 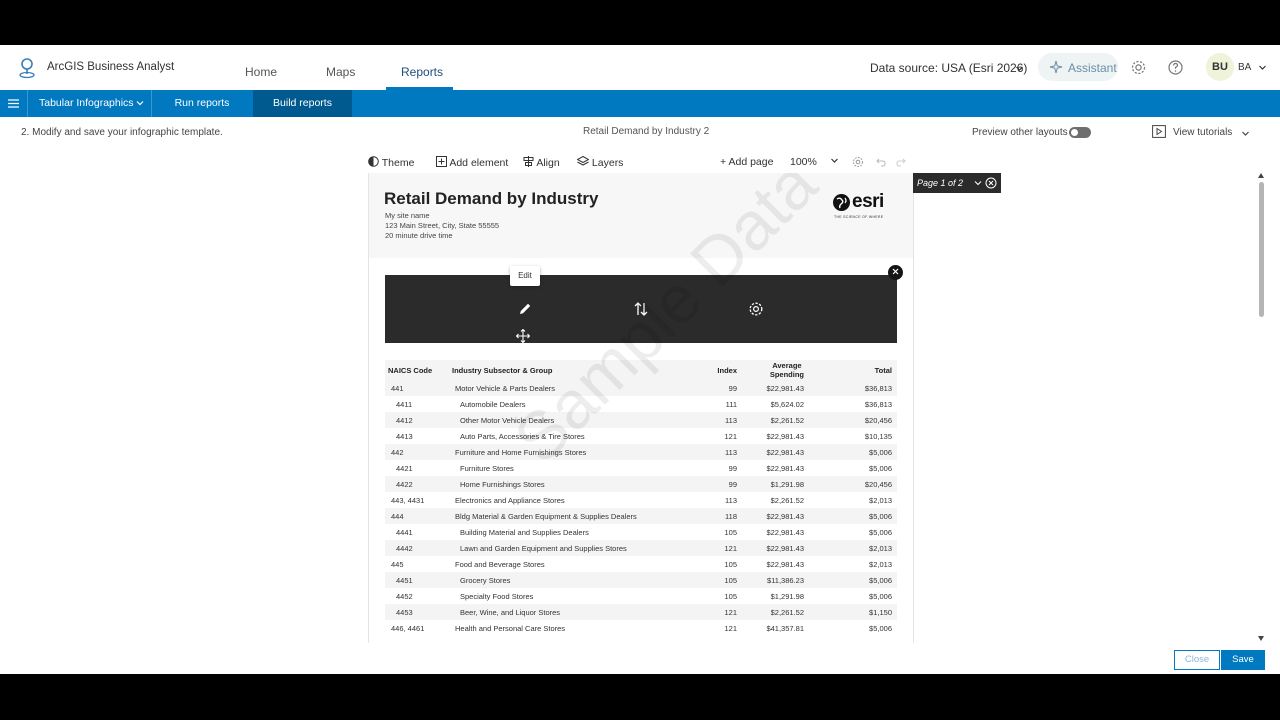 I want to click on nav-tab-reports: Reports, so click(x=422, y=72).